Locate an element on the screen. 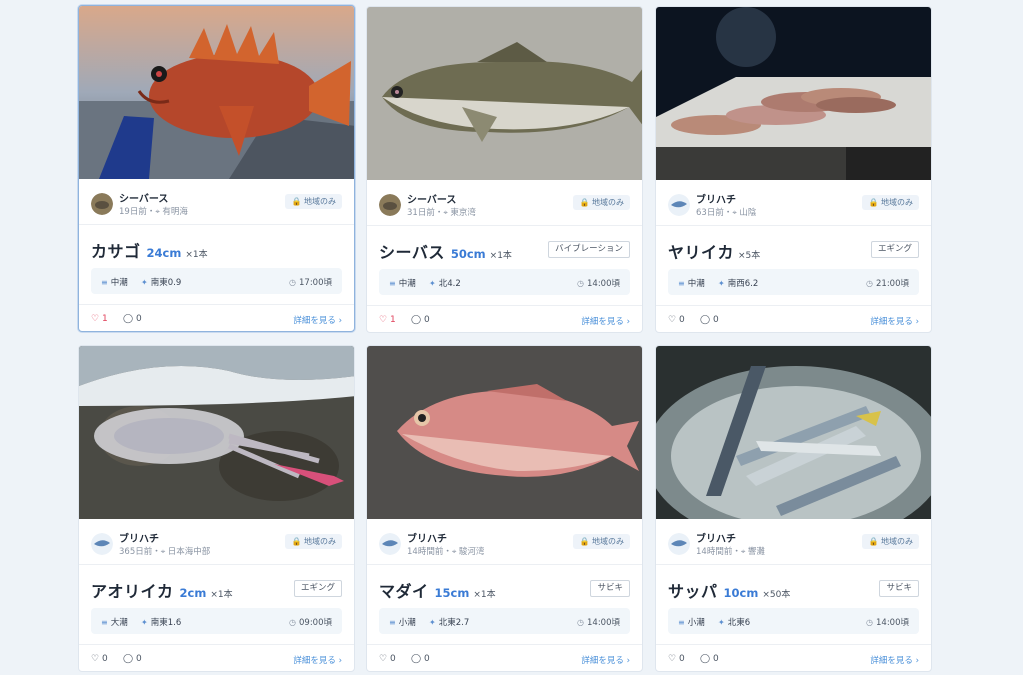 This screenshot has height=675, width=1023. post-meta: 365日前・⌖ 日本海中部 is located at coordinates (165, 552).